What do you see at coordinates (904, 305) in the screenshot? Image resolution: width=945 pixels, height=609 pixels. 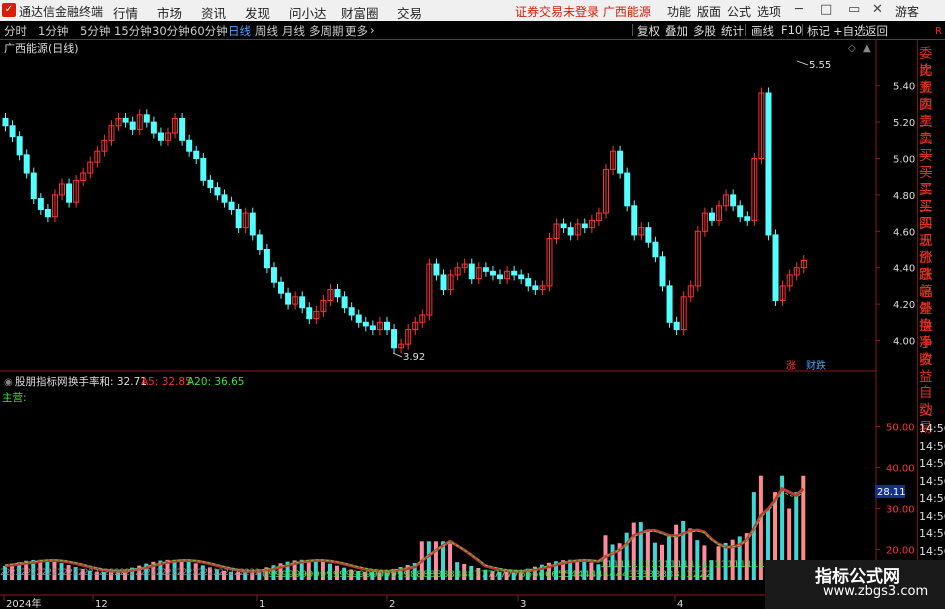 I see `y-tick-6: 4.20` at bounding box center [904, 305].